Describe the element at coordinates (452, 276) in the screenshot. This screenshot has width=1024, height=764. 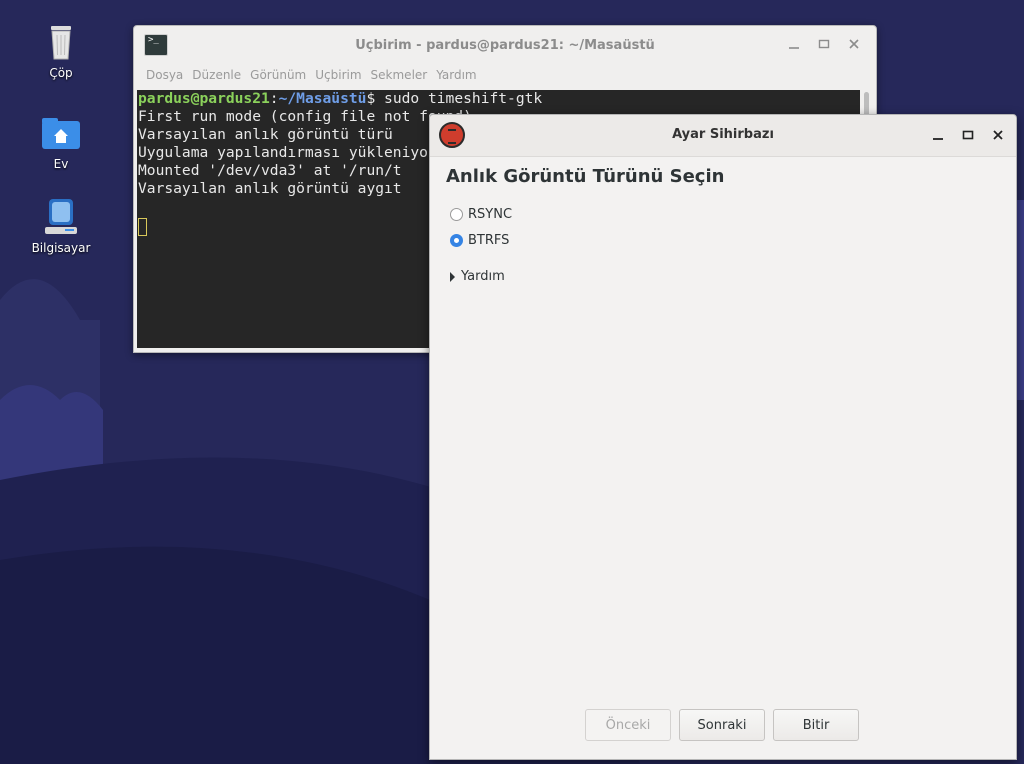
I see `expander-arrow-icon` at that location.